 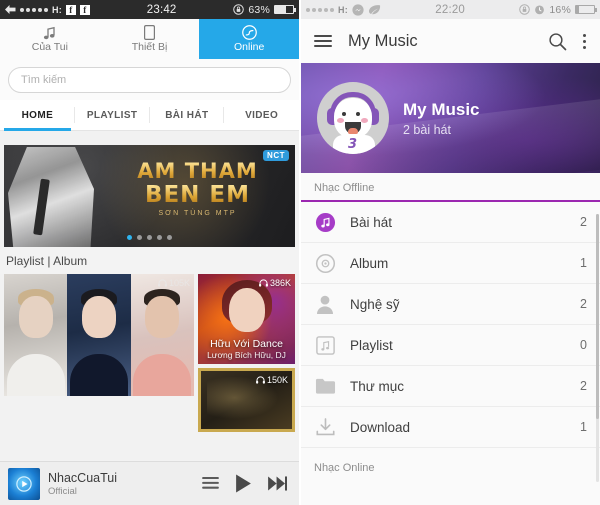 What do you see at coordinates (249, 47) in the screenshot?
I see `tab-label: Online` at bounding box center [249, 47].